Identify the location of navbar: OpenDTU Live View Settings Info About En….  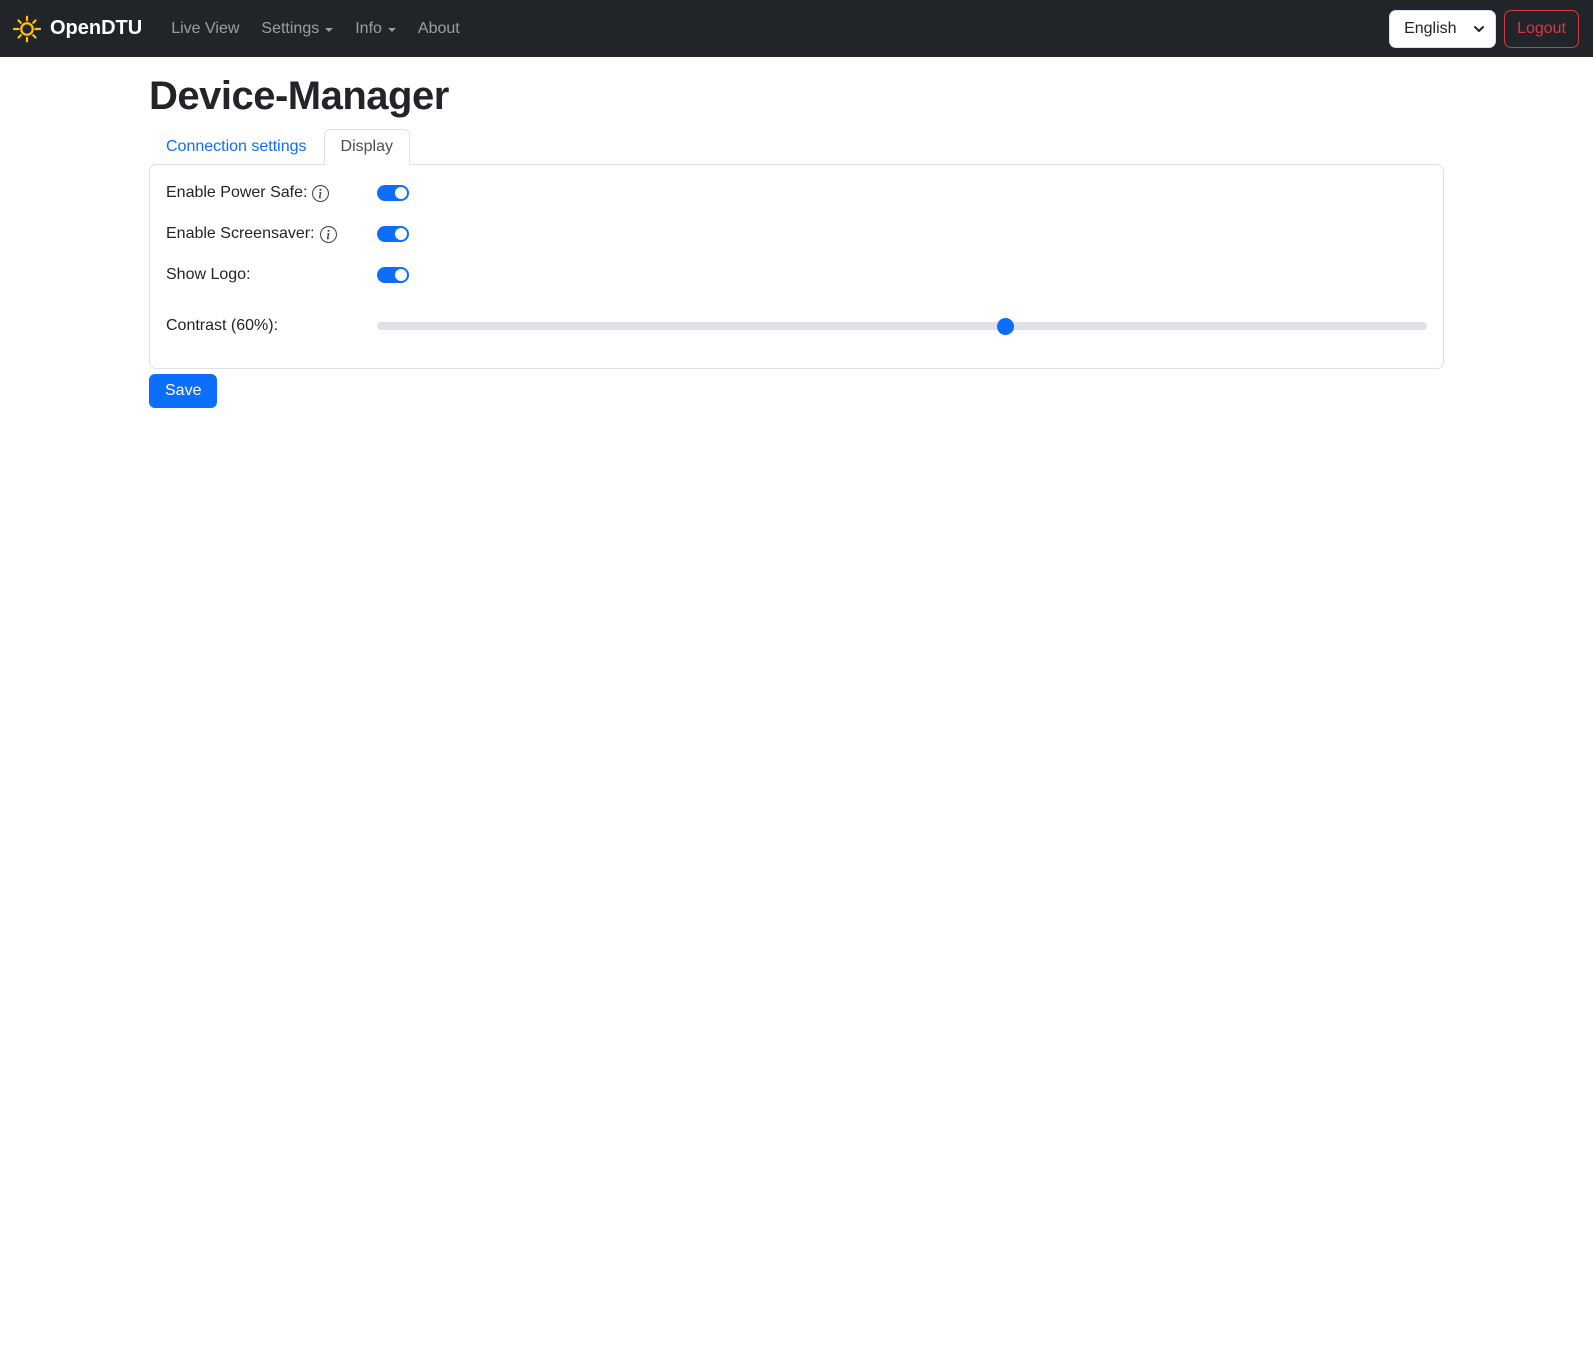
(796, 28).